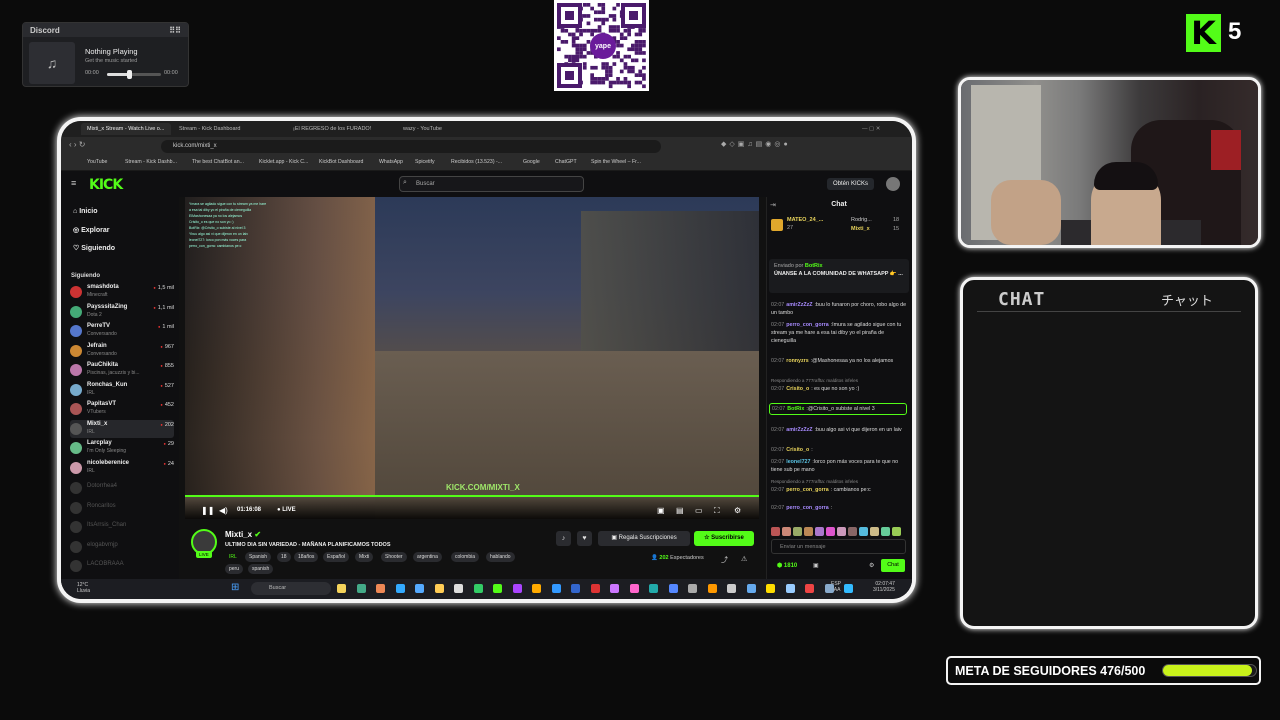 The image size is (1280, 720). Describe the element at coordinates (584, 538) in the screenshot. I see `heart-follow-icon: ♥` at that location.